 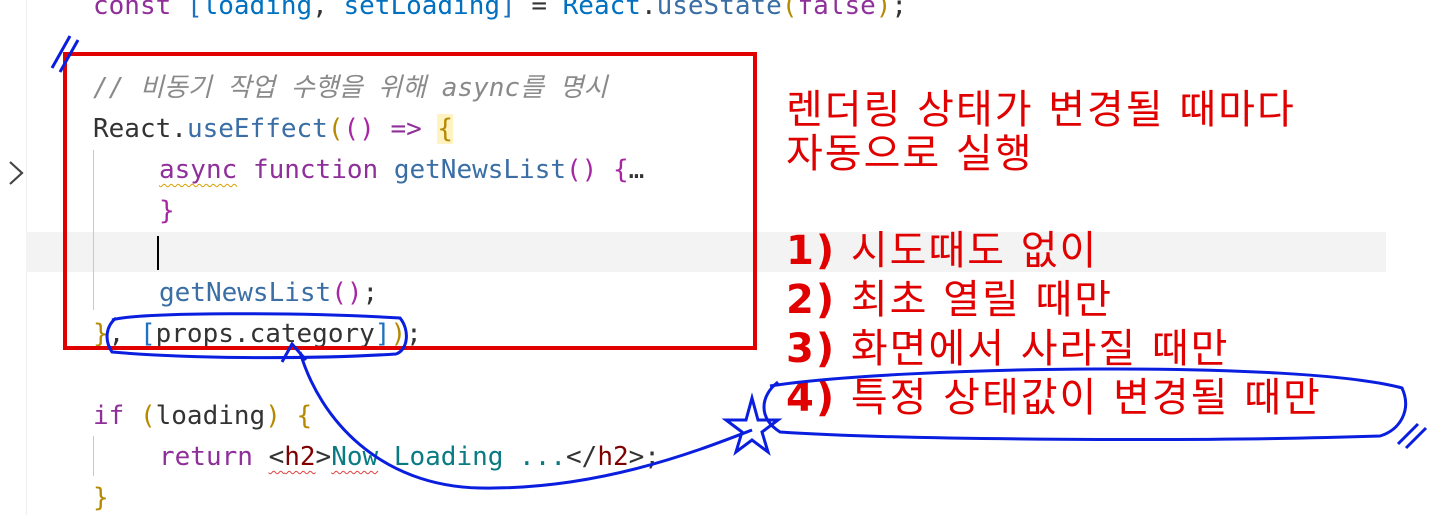 I want to click on text-cursor, so click(x=158, y=252).